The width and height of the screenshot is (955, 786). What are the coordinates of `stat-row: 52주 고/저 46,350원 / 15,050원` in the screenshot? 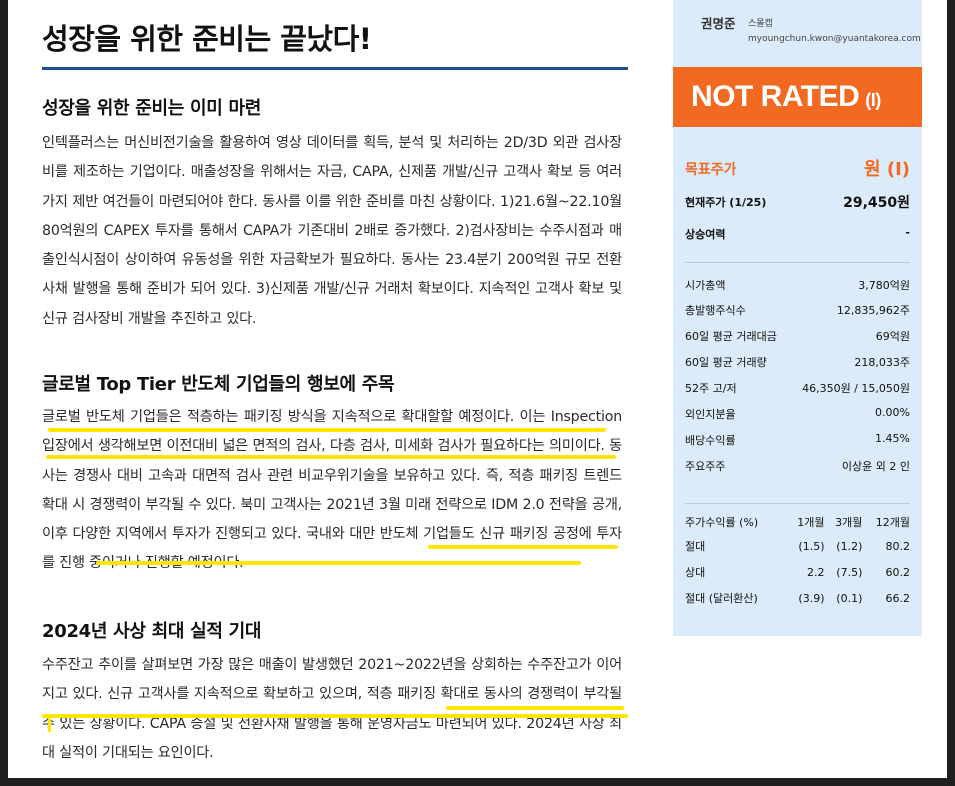 It's located at (797, 391).